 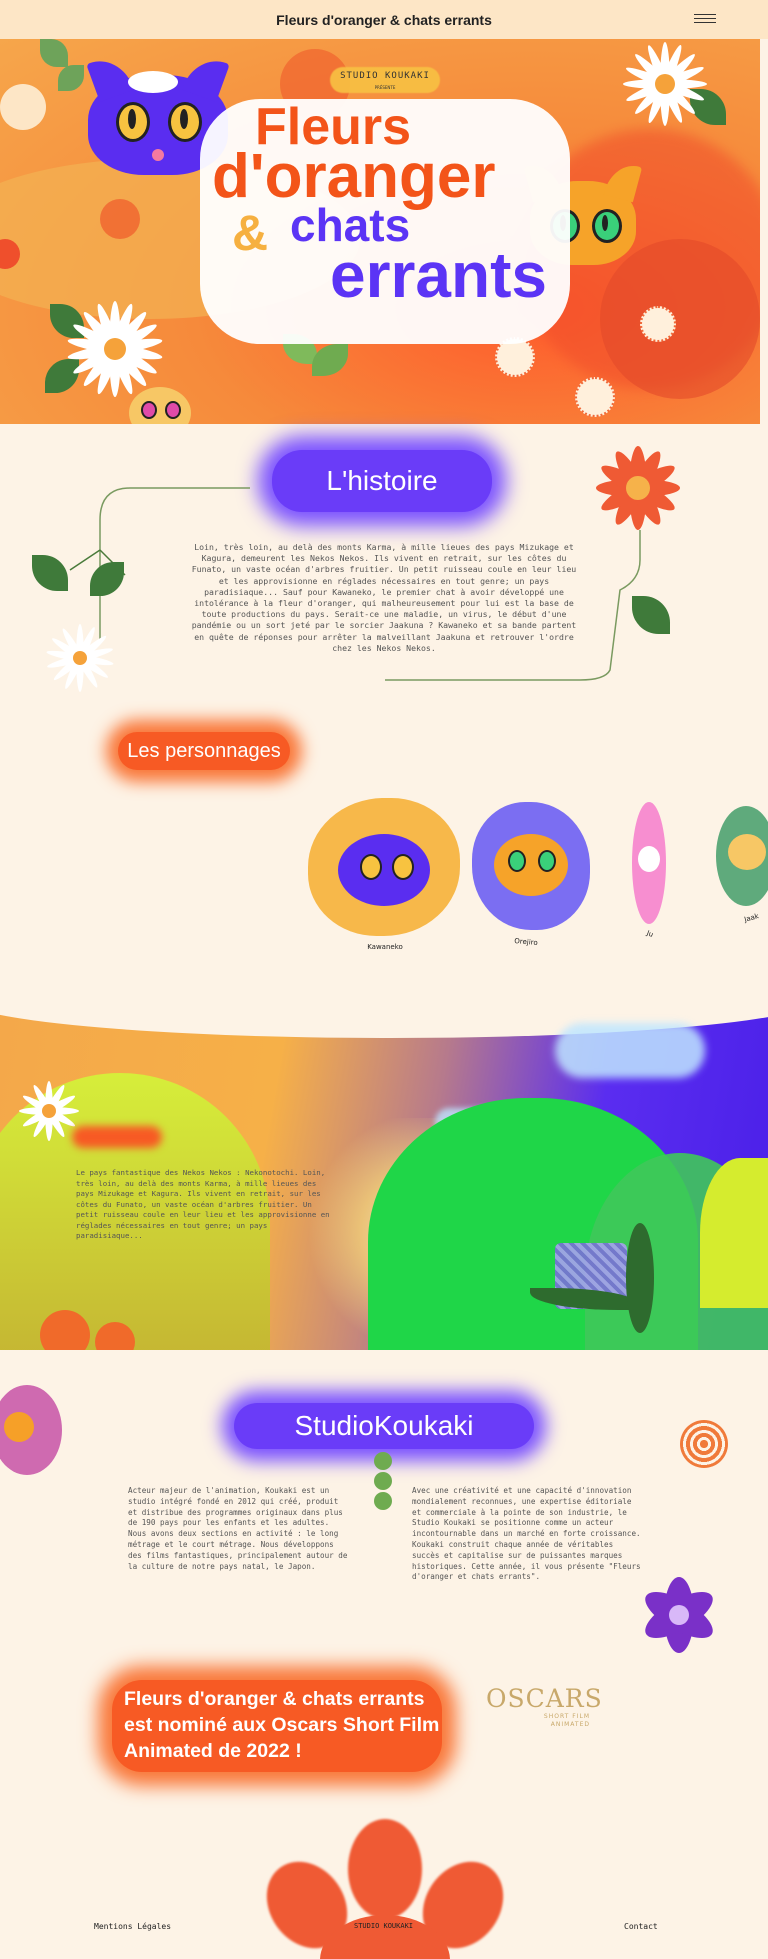 What do you see at coordinates (705, 20) in the screenshot?
I see `hamburger-menu-icon` at bounding box center [705, 20].